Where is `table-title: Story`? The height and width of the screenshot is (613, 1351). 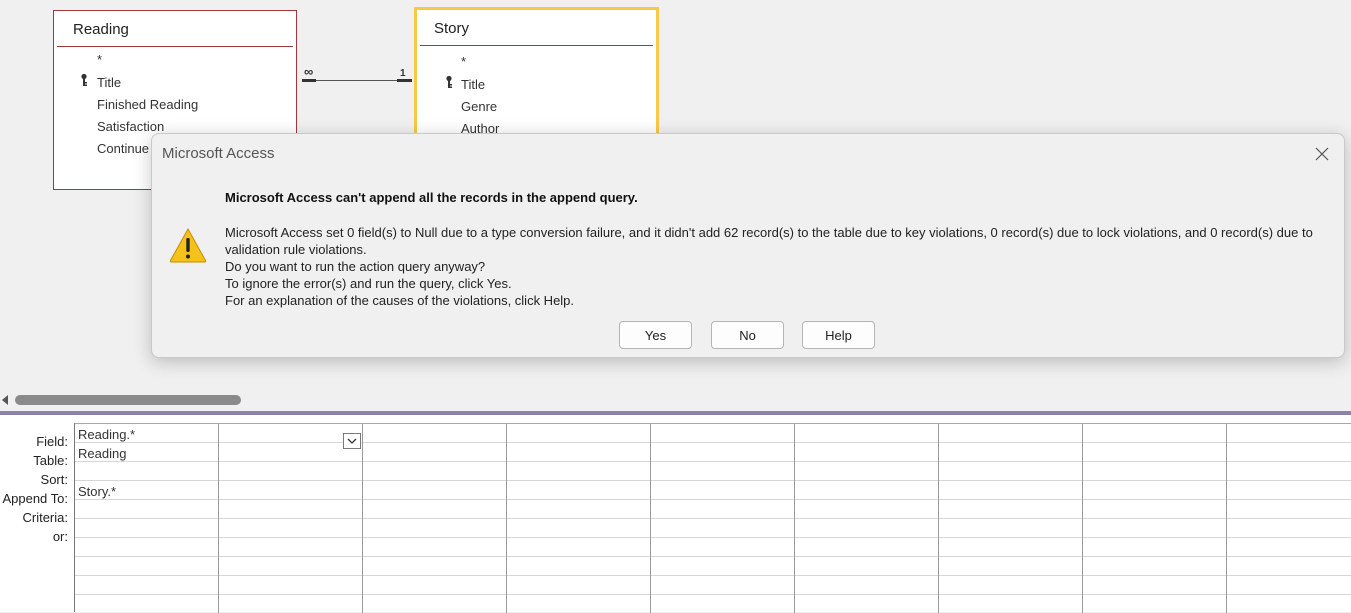
table-title: Story is located at coordinates (536, 28).